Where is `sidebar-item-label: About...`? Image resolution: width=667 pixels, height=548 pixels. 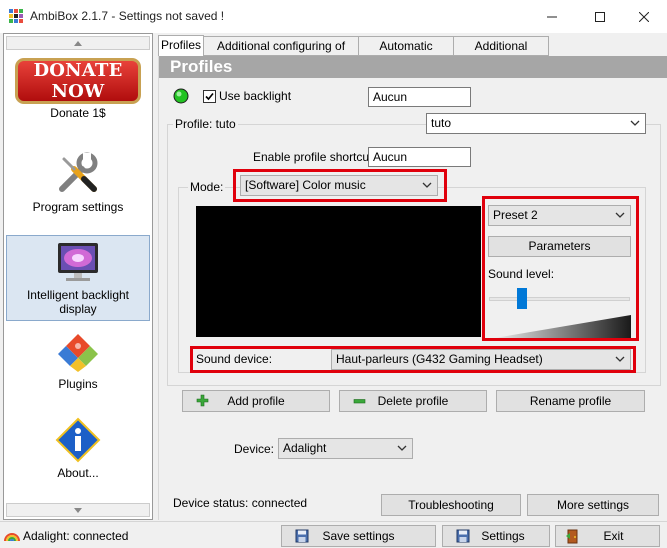 sidebar-item-label: About... is located at coordinates (78, 473).